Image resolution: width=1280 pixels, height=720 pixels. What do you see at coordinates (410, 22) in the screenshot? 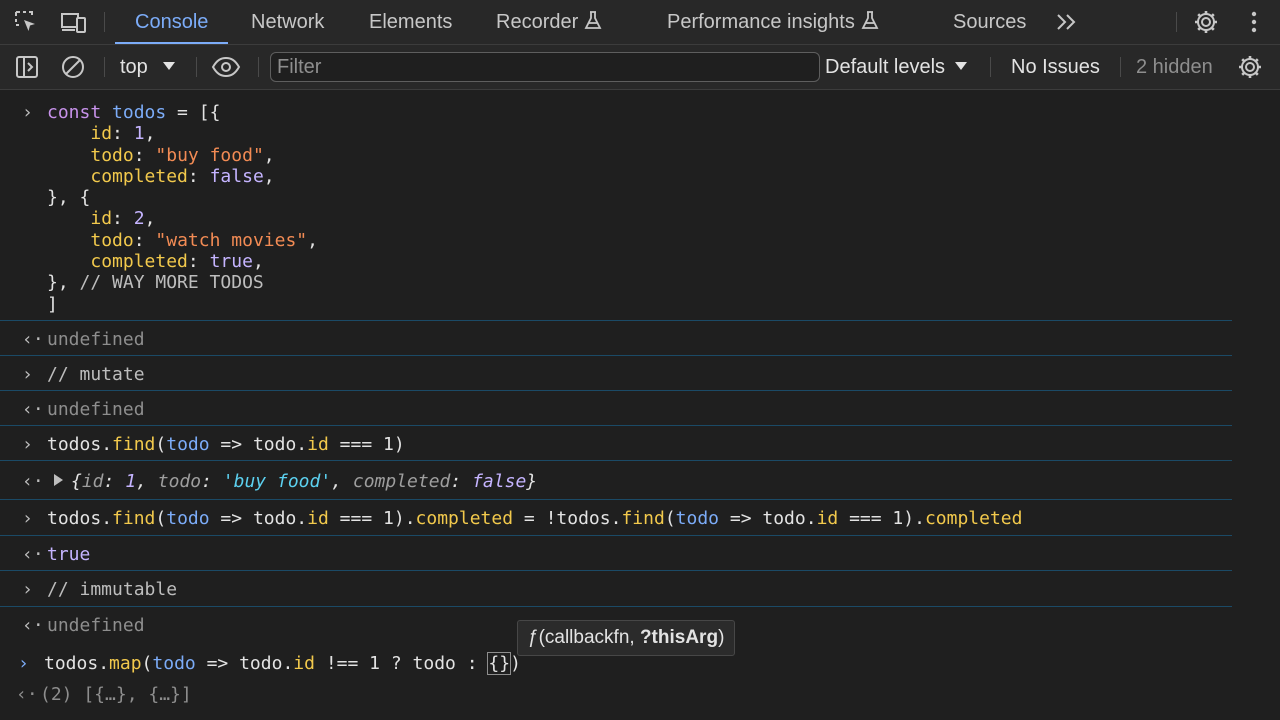
I see `tab-elements: Elements` at bounding box center [410, 22].